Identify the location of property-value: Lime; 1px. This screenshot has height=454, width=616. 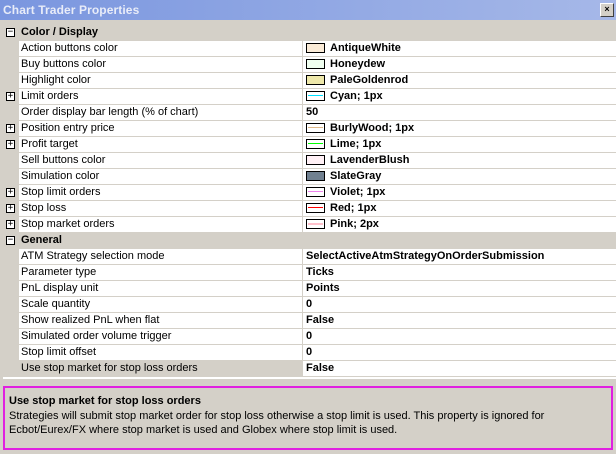
(459, 145).